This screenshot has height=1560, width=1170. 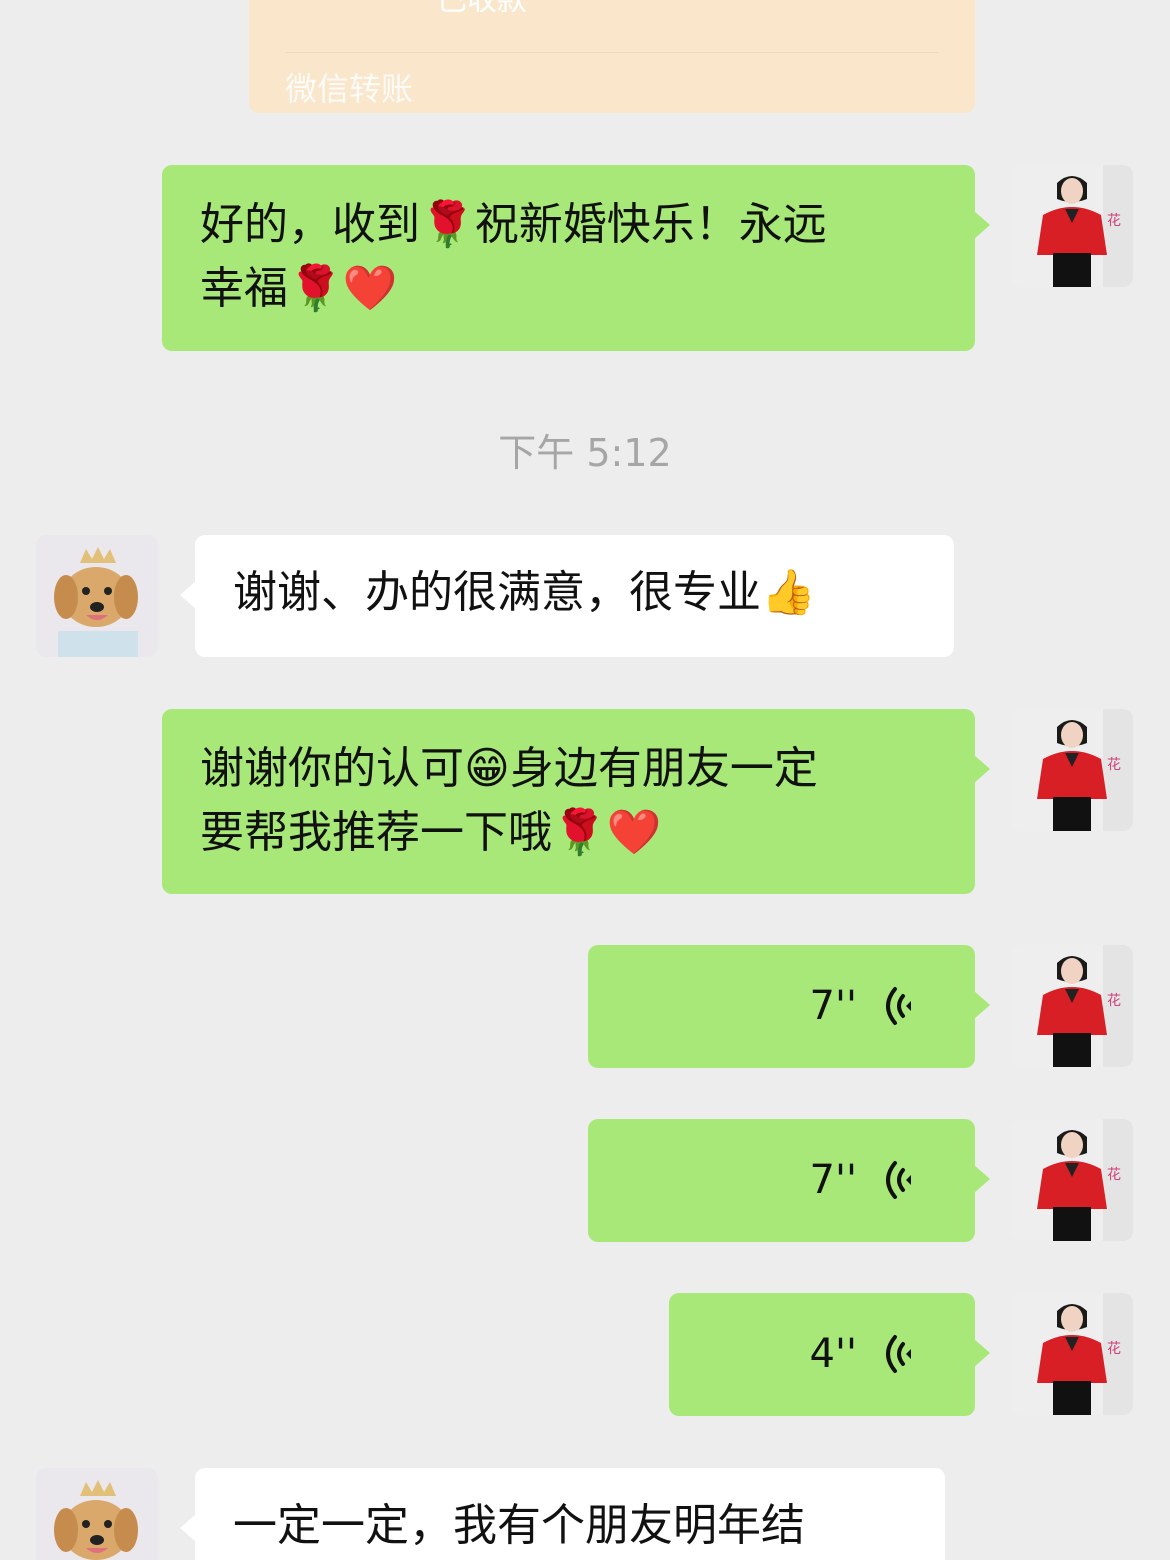 I want to click on message-text: 谢谢、办的很满意，很专业👍, so click(x=524, y=592).